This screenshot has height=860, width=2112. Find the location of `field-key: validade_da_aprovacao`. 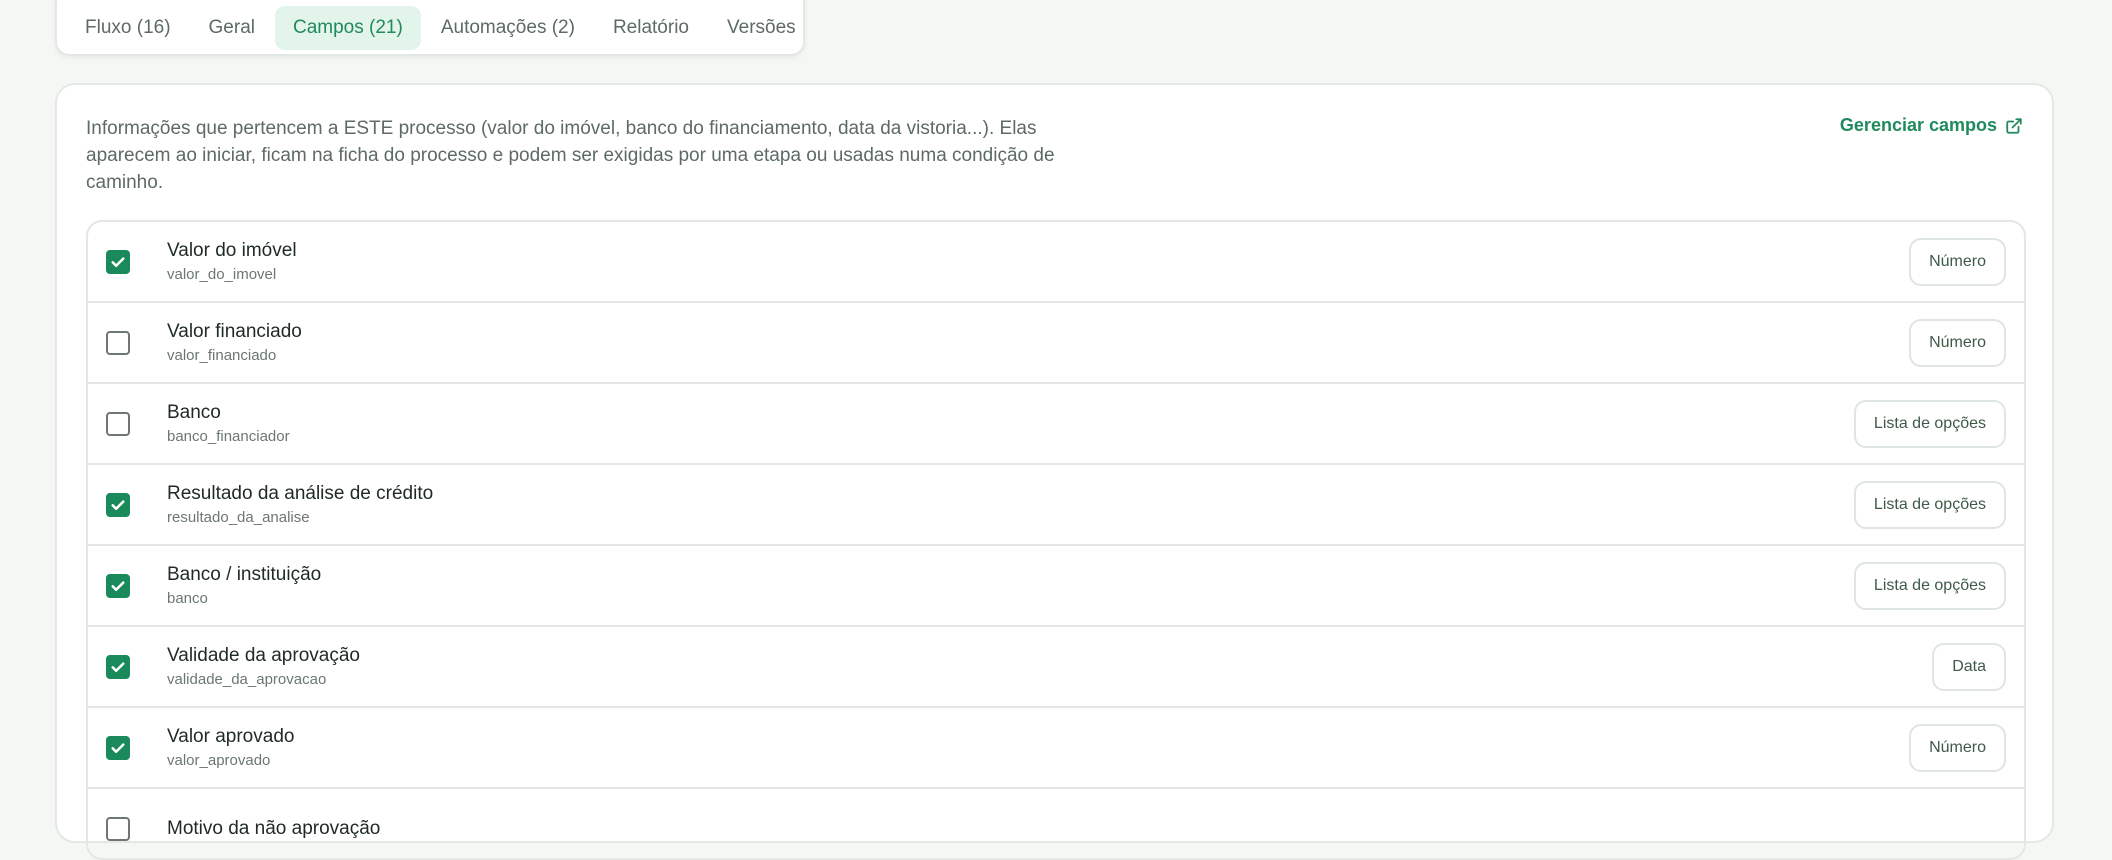

field-key: validade_da_aprovacao is located at coordinates (247, 679).